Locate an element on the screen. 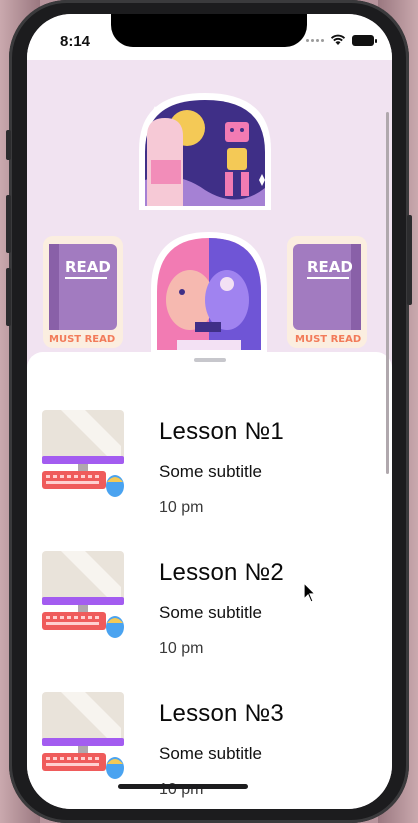  read-book-sticker-right: READ MUST READ is located at coordinates (327, 292).